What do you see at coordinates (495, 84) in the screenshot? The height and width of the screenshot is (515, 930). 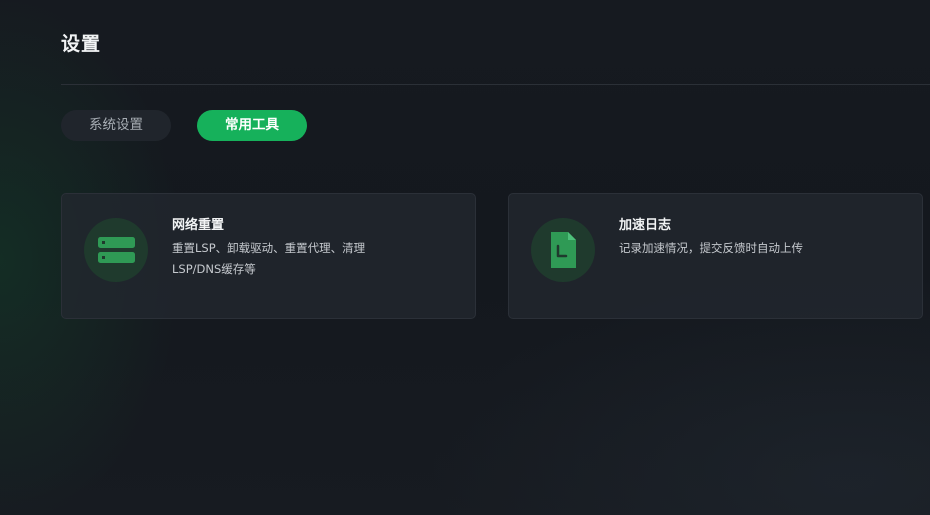 I see `header-divider` at bounding box center [495, 84].